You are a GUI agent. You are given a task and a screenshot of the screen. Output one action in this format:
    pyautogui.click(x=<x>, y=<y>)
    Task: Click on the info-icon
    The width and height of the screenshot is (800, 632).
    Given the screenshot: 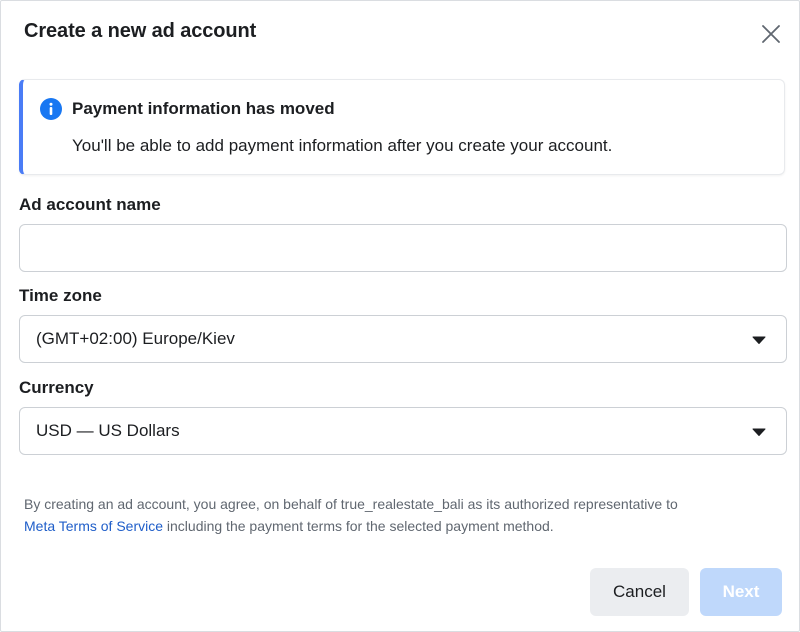 What is the action you would take?
    pyautogui.click(x=51, y=109)
    